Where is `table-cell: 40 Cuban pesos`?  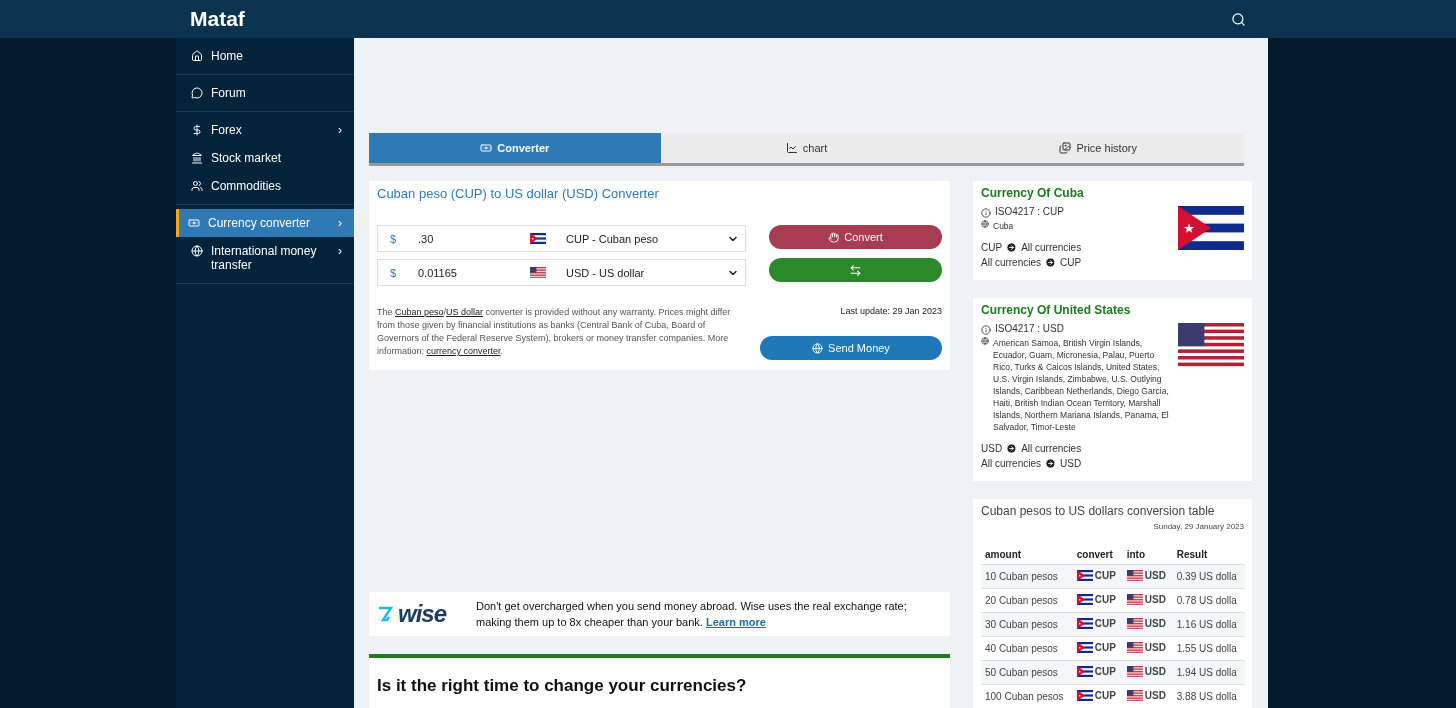 table-cell: 40 Cuban pesos is located at coordinates (1027, 648).